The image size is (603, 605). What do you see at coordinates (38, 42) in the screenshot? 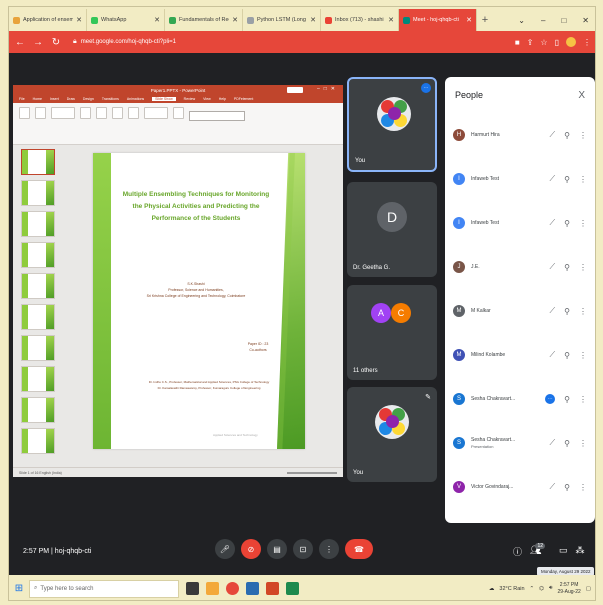
I see `forward-icon: →` at bounding box center [38, 42].